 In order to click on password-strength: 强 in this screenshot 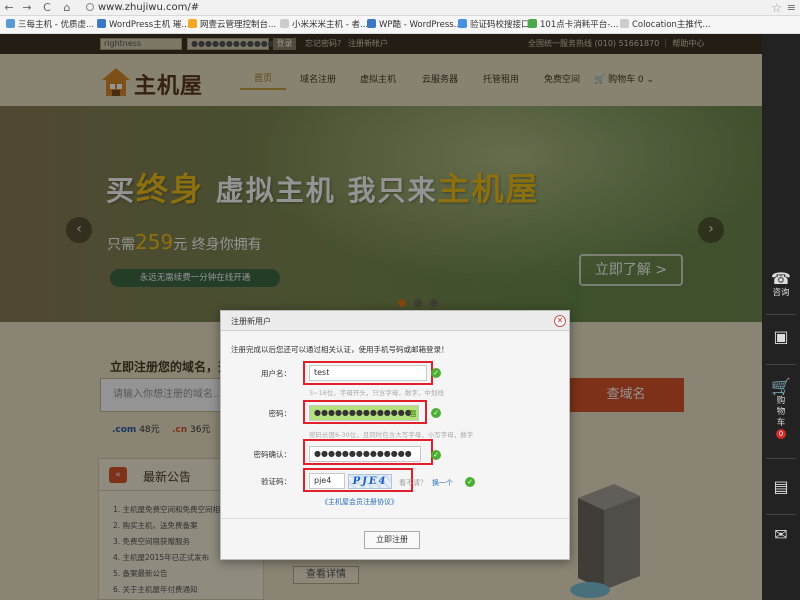, I will do `click(413, 413)`.